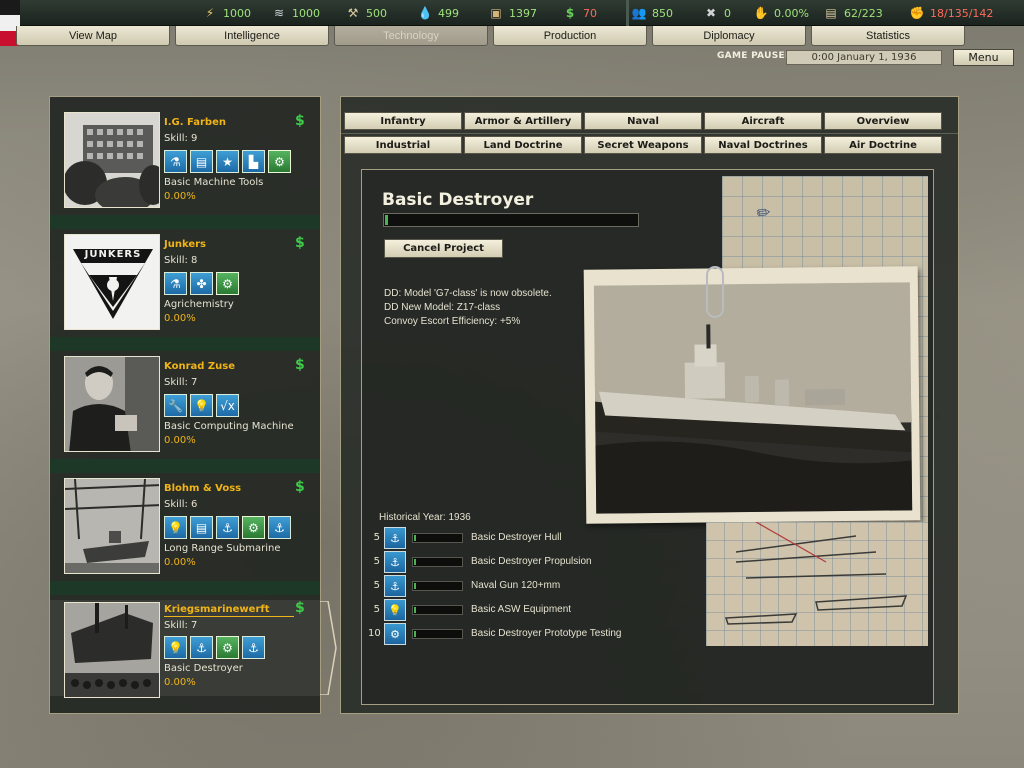 Image resolution: width=1024 pixels, height=768 pixels. Describe the element at coordinates (93, 36) in the screenshot. I see `tab-view-map: View Map` at that location.